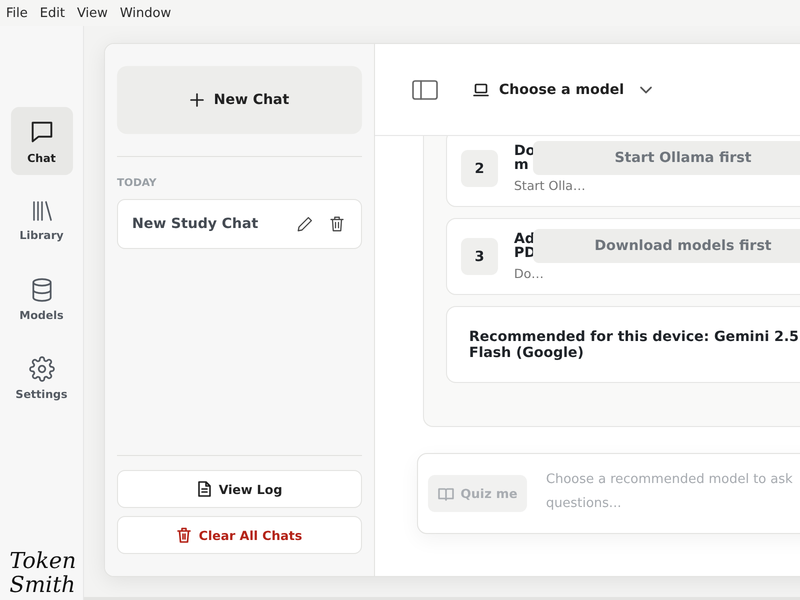 The image size is (800, 600). Describe the element at coordinates (239, 489) in the screenshot. I see `view-log-button: View Log` at that location.